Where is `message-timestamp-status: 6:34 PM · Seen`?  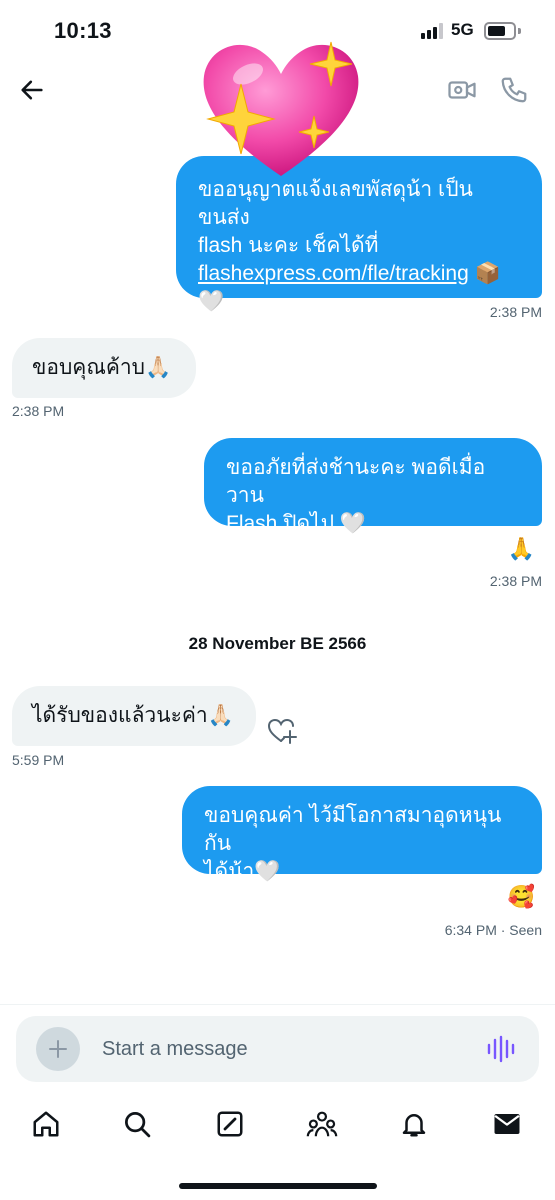 message-timestamp-status: 6:34 PM · Seen is located at coordinates (493, 930).